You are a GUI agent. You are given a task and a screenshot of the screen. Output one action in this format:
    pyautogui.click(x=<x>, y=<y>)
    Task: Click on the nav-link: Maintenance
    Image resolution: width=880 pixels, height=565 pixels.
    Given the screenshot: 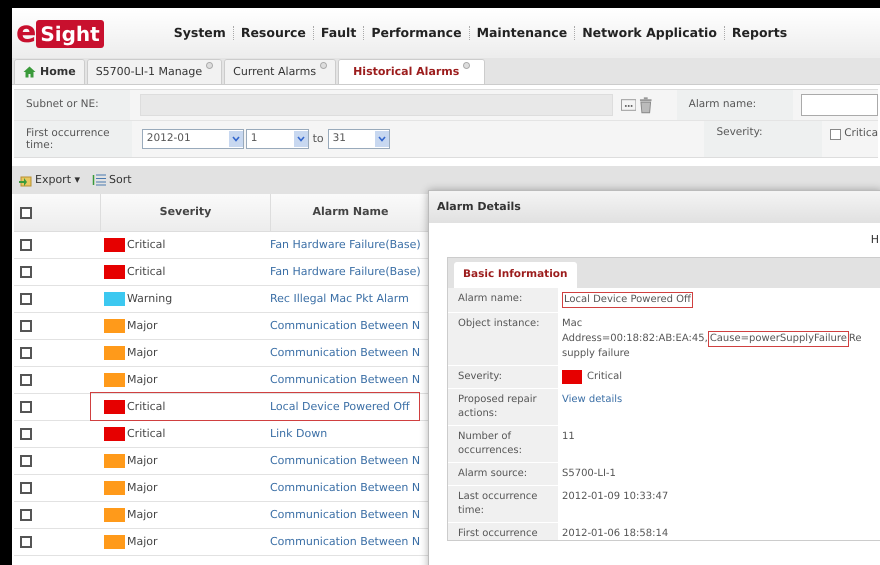 What is the action you would take?
    pyautogui.click(x=522, y=33)
    